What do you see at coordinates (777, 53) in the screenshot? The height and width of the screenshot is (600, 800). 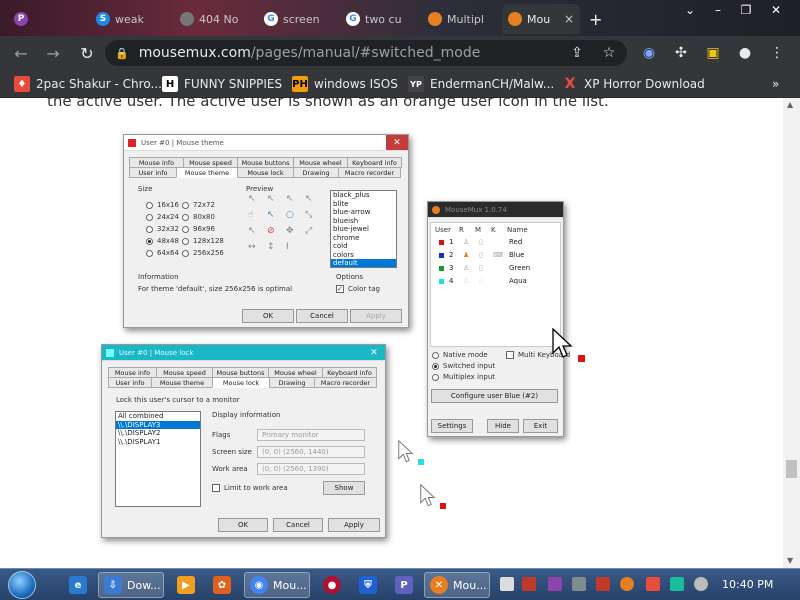 I see `menu-kebab-icon: ⋮` at bounding box center [777, 53].